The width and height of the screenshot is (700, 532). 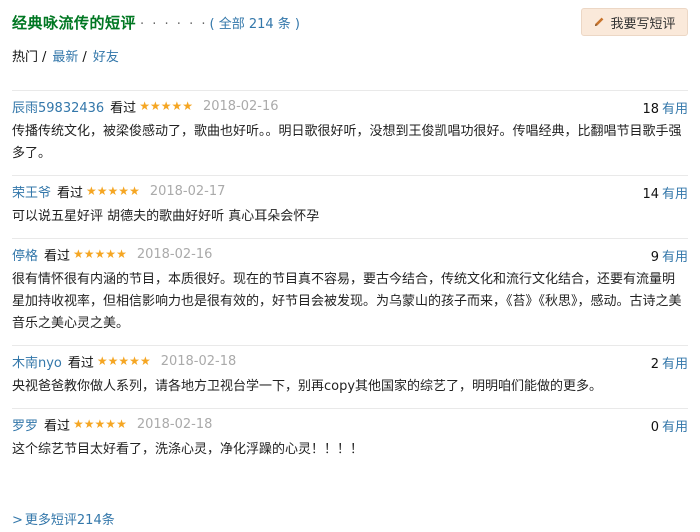 What do you see at coordinates (654, 257) in the screenshot?
I see `vote-count: 9` at bounding box center [654, 257].